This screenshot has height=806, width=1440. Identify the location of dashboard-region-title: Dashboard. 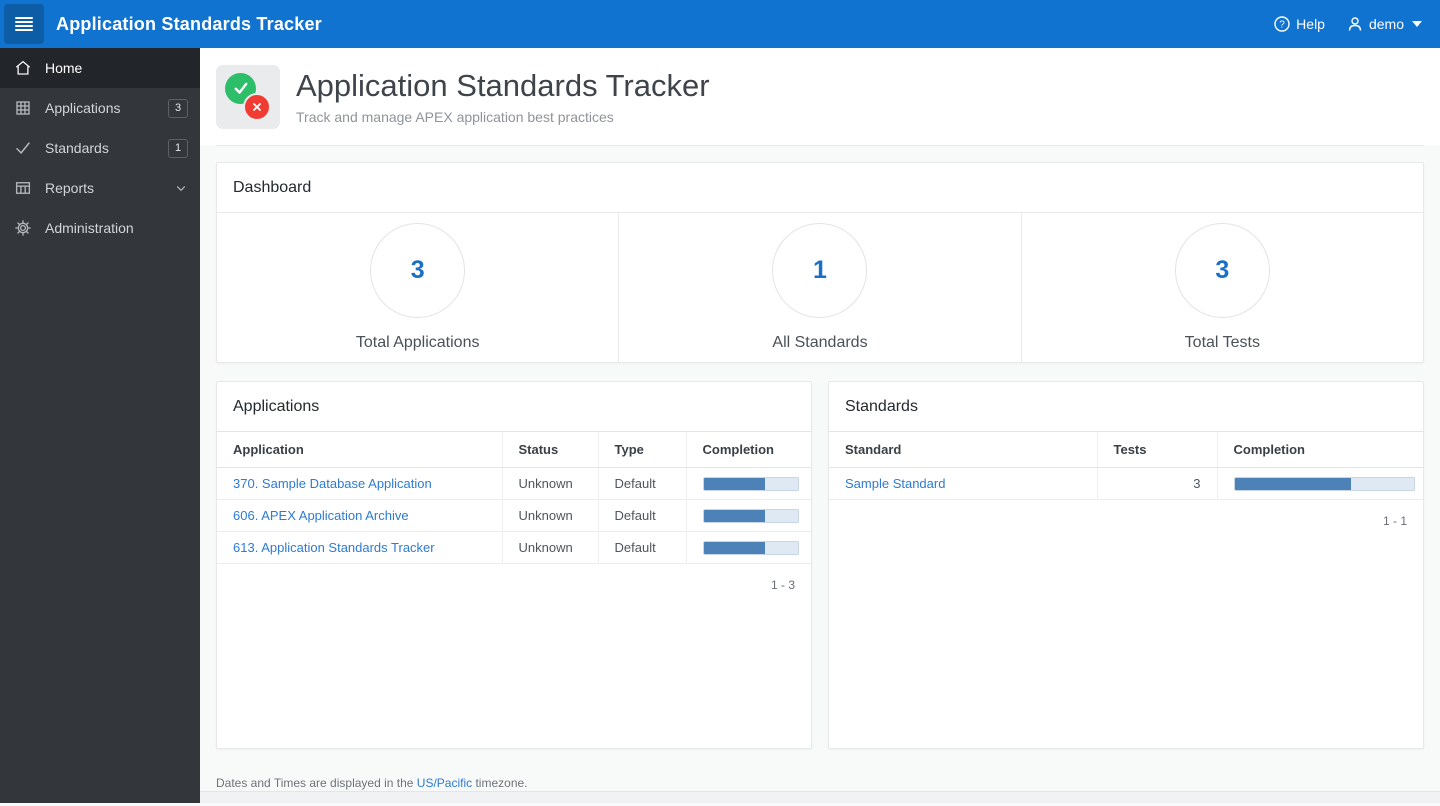
(820, 187).